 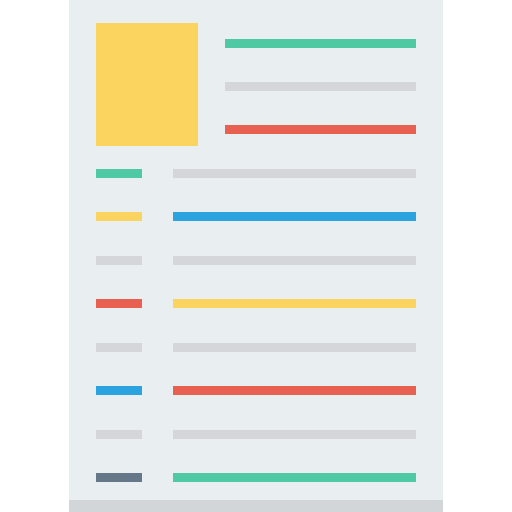 I want to click on paper-bottom-edge, so click(x=256, y=506).